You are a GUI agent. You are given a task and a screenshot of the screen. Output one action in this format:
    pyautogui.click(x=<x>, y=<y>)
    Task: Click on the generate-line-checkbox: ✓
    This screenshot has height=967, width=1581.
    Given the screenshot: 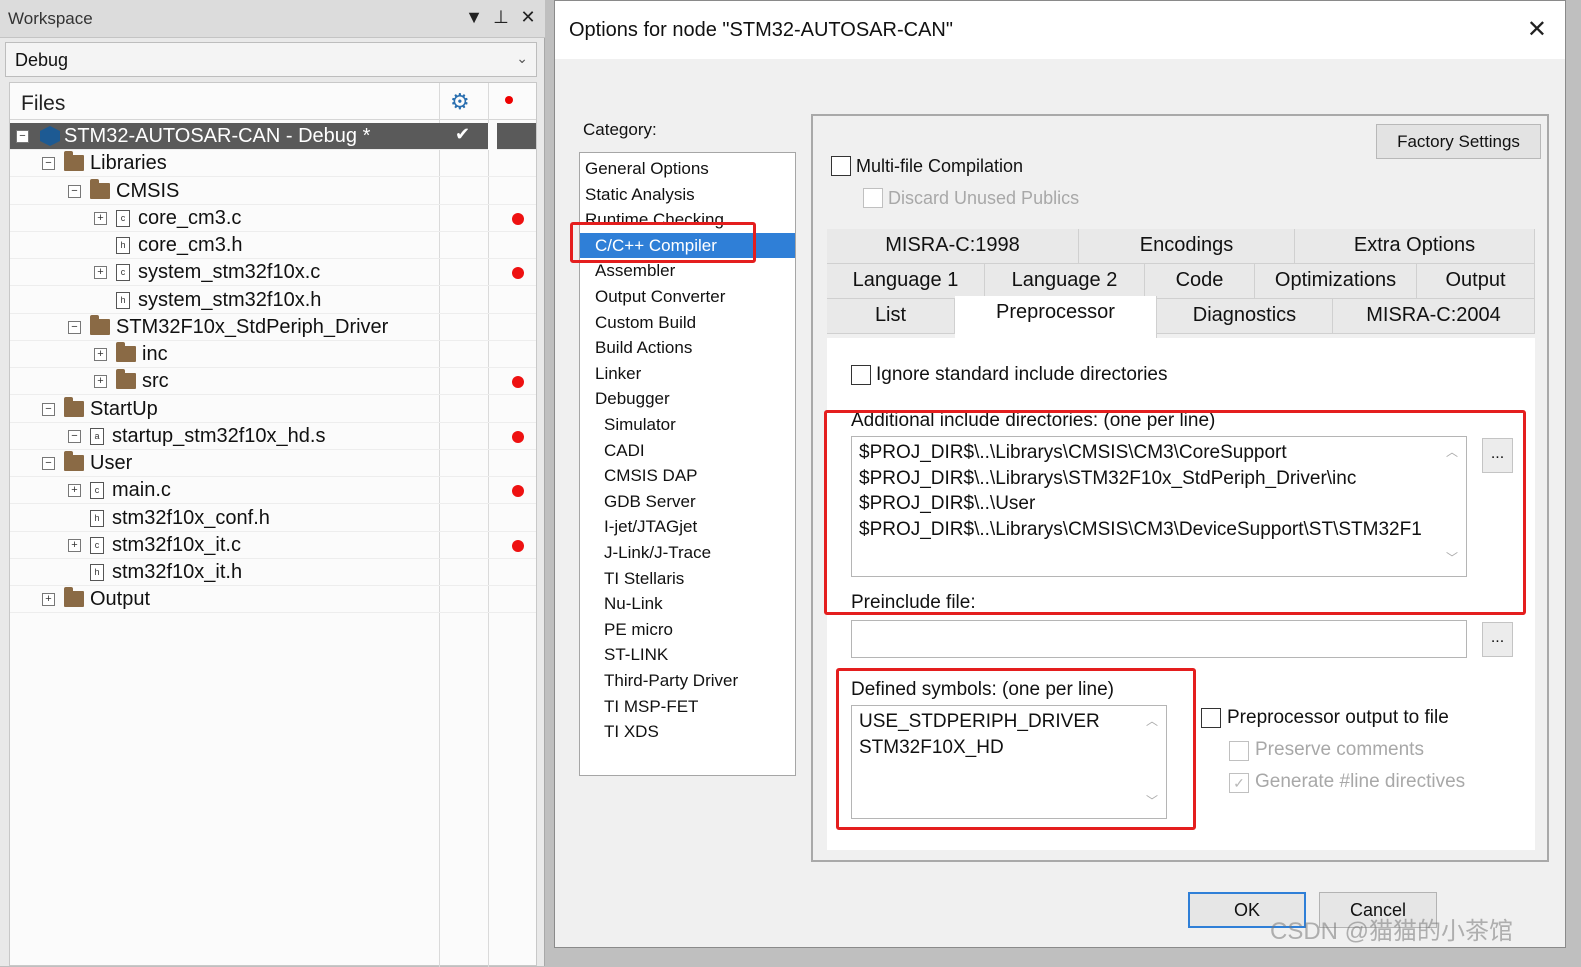 What is the action you would take?
    pyautogui.click(x=1239, y=783)
    